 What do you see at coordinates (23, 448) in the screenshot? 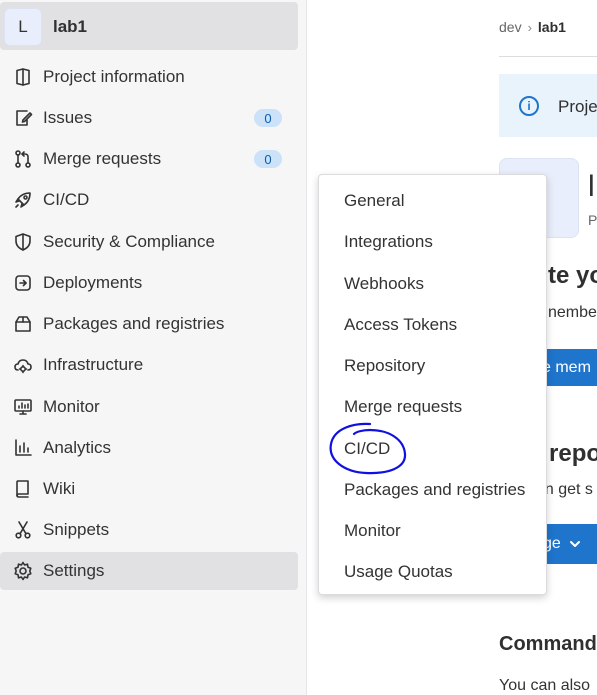
I see `chart-icon` at bounding box center [23, 448].